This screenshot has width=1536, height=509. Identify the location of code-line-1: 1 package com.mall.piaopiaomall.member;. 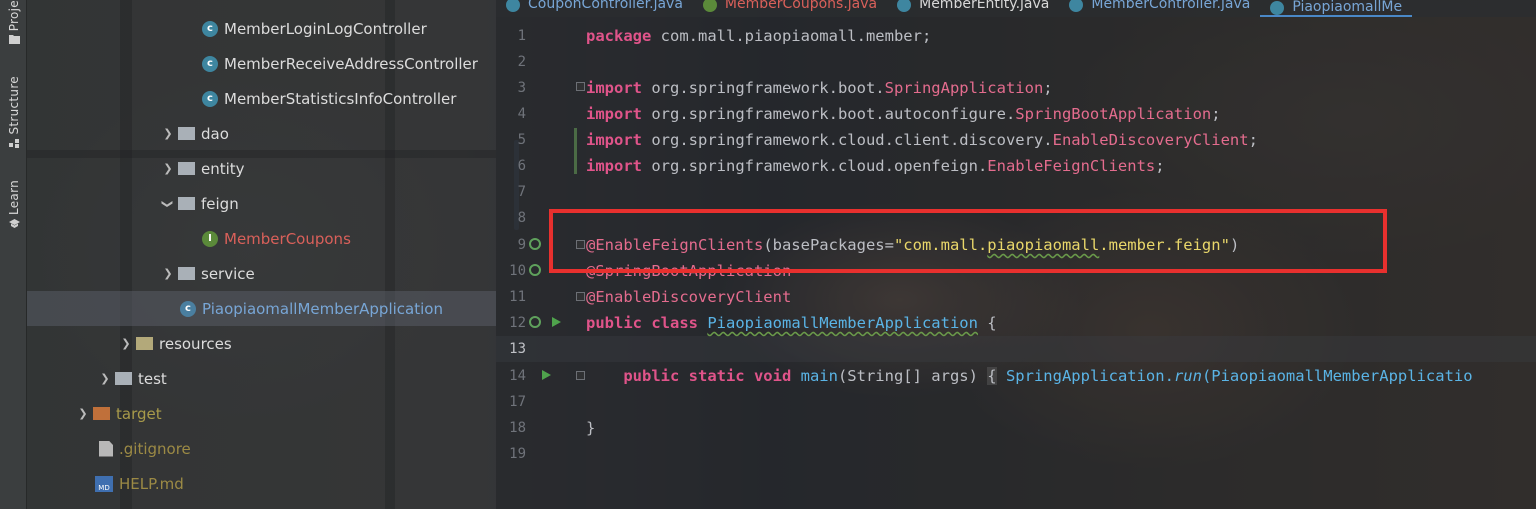
(1016, 36).